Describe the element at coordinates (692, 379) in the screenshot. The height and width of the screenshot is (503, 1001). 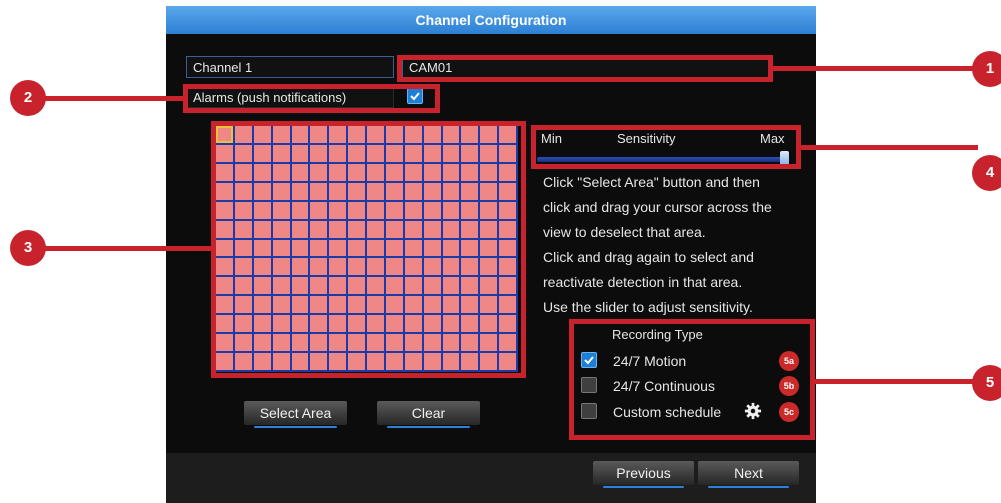
I see `highlight-recording-type` at that location.